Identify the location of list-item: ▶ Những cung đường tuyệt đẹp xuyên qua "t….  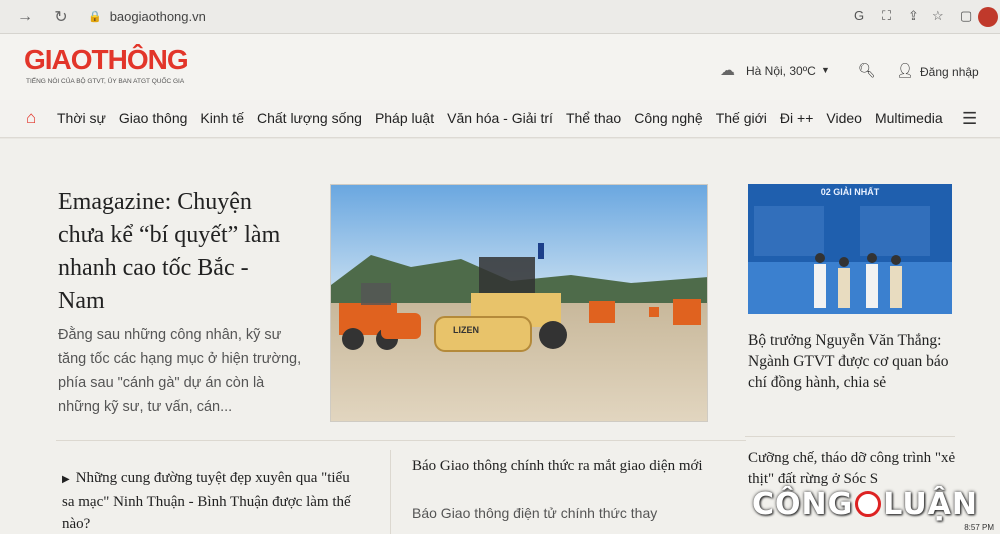
(212, 500).